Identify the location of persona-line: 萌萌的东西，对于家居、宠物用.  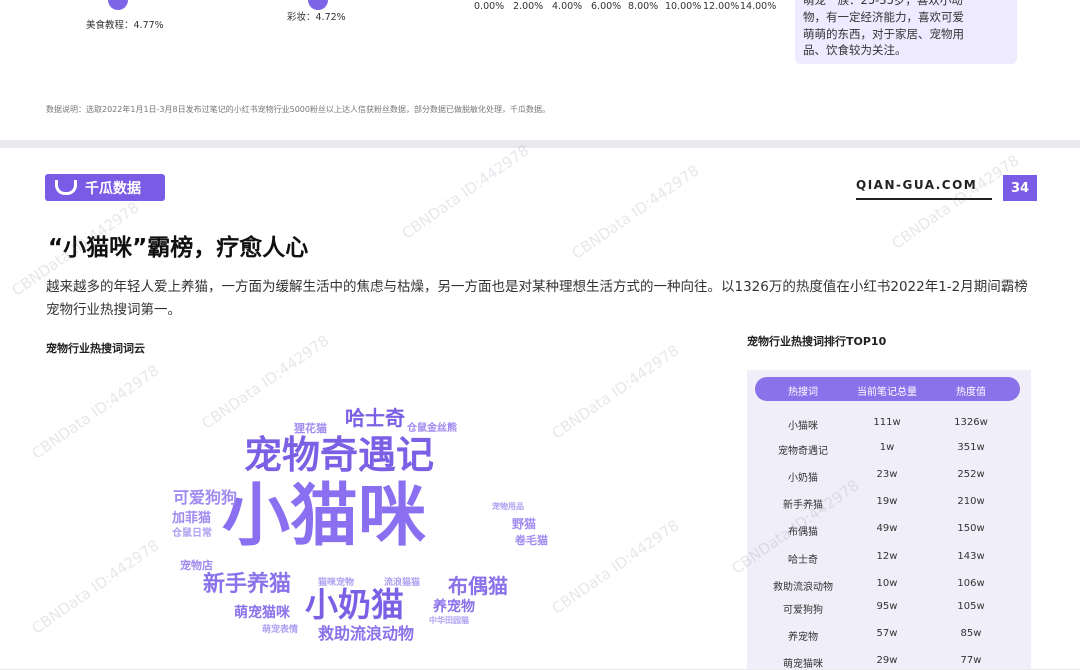
(883, 34).